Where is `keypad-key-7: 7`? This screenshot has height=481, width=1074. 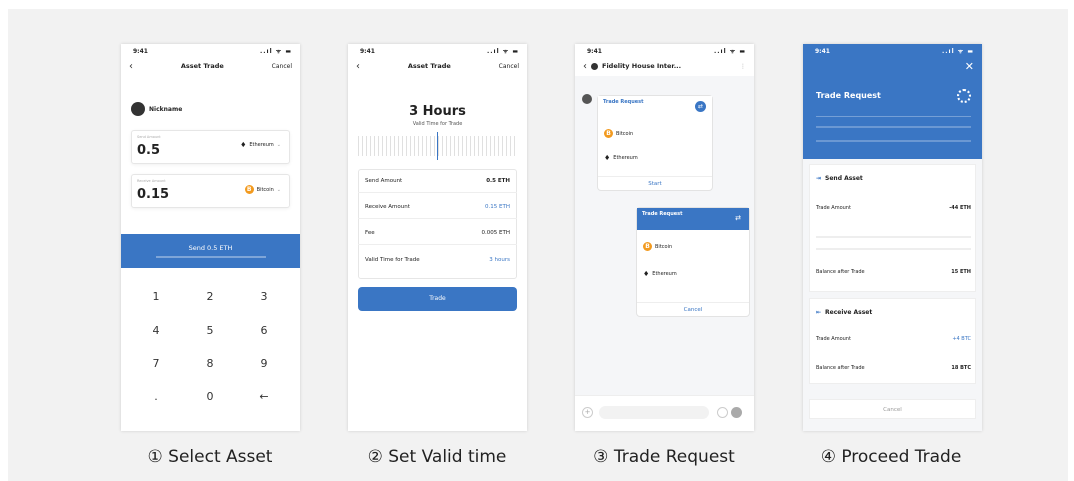
keypad-key-7: 7 is located at coordinates (156, 363).